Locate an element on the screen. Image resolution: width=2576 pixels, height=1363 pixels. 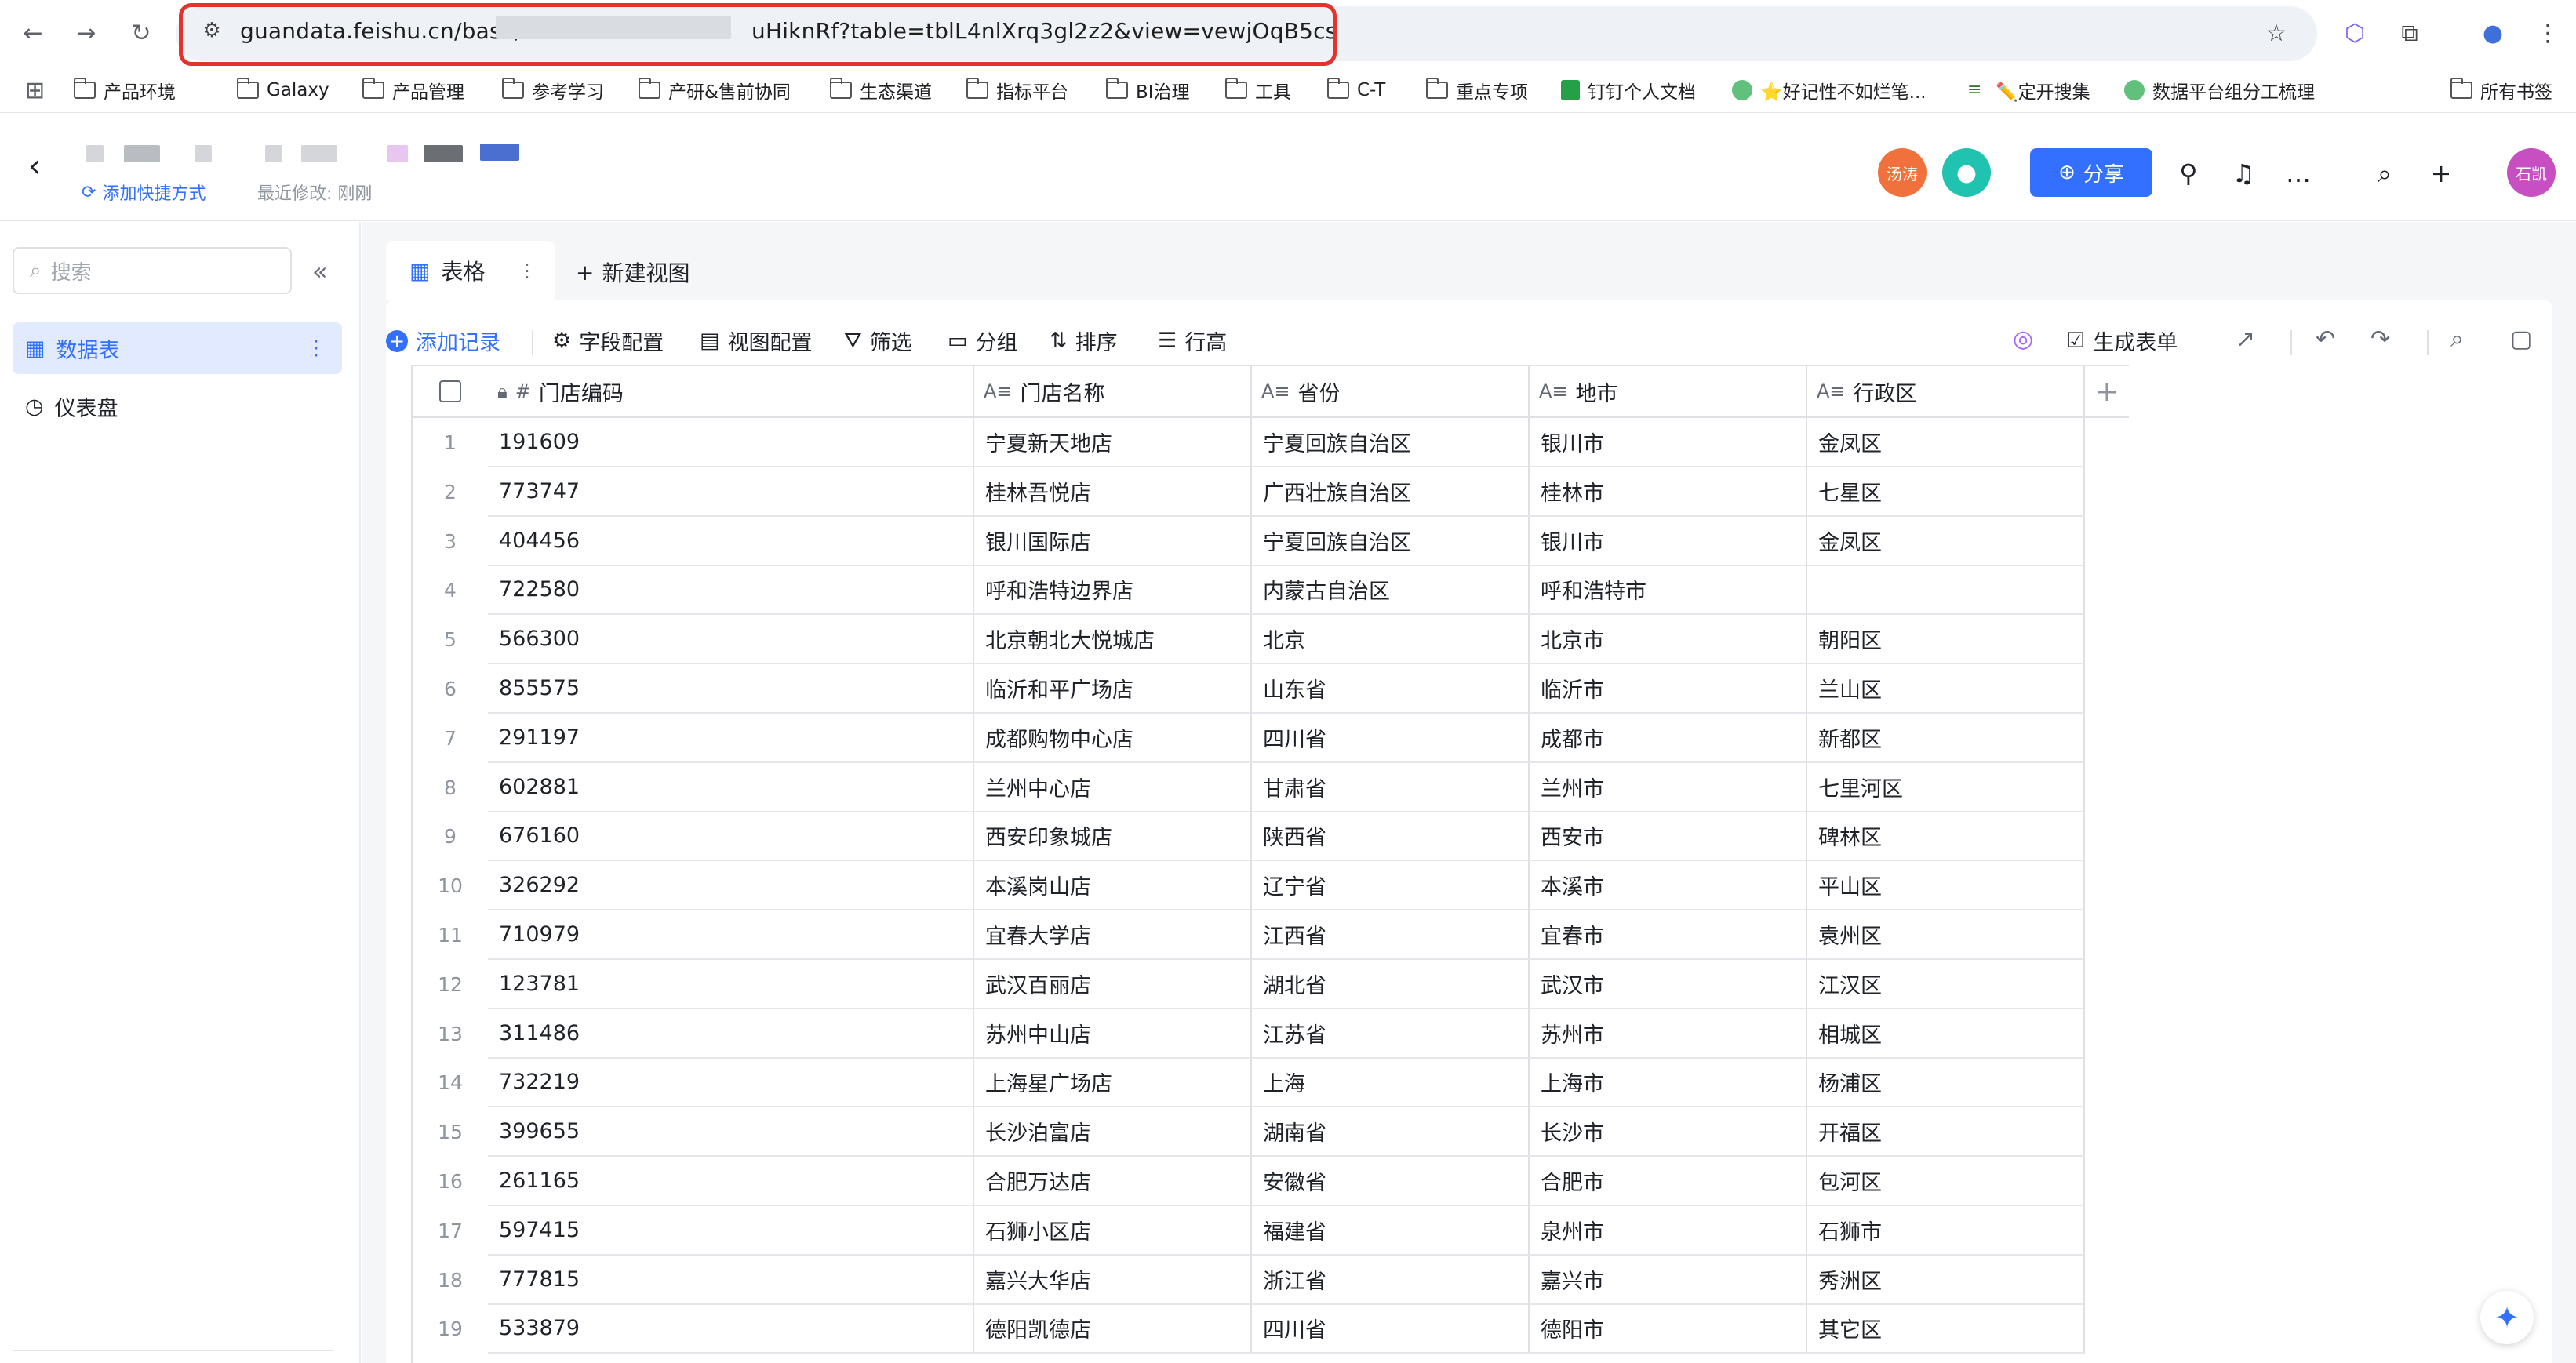
add-shortcut-link: ⟳ 添加快捷方式 is located at coordinates (144, 192).